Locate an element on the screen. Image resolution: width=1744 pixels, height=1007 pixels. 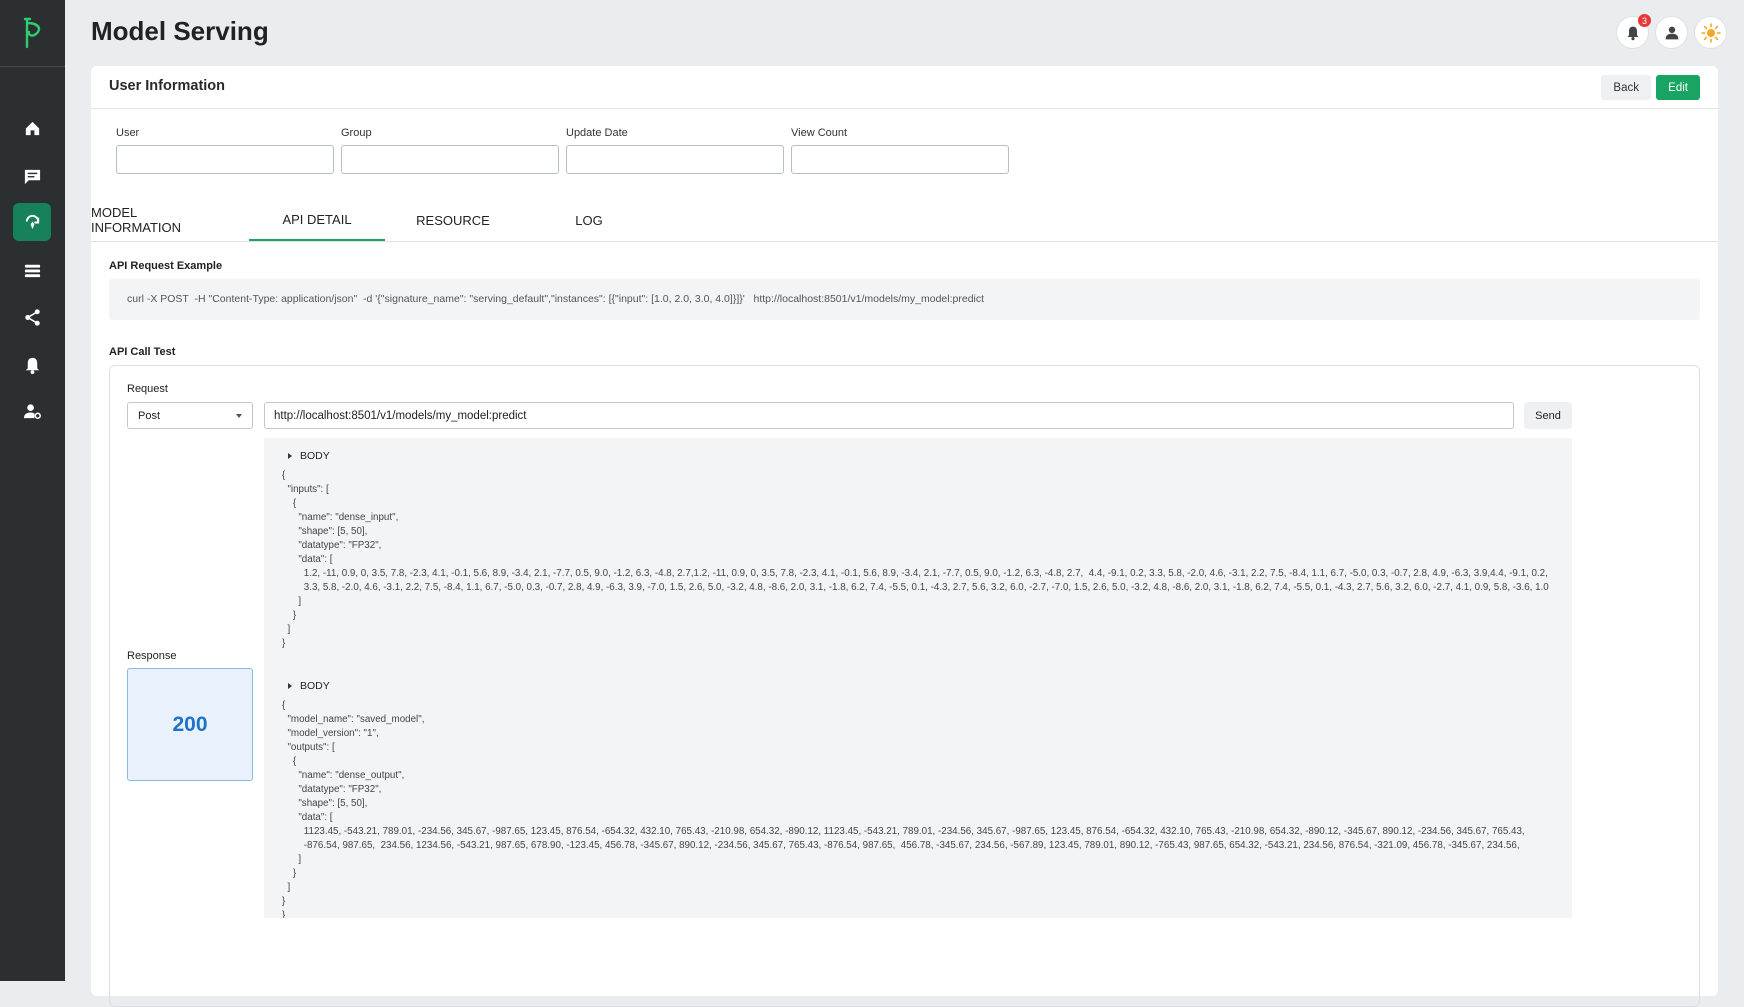
info-fields: User Group Update Date View Count is located at coordinates (562, 150).